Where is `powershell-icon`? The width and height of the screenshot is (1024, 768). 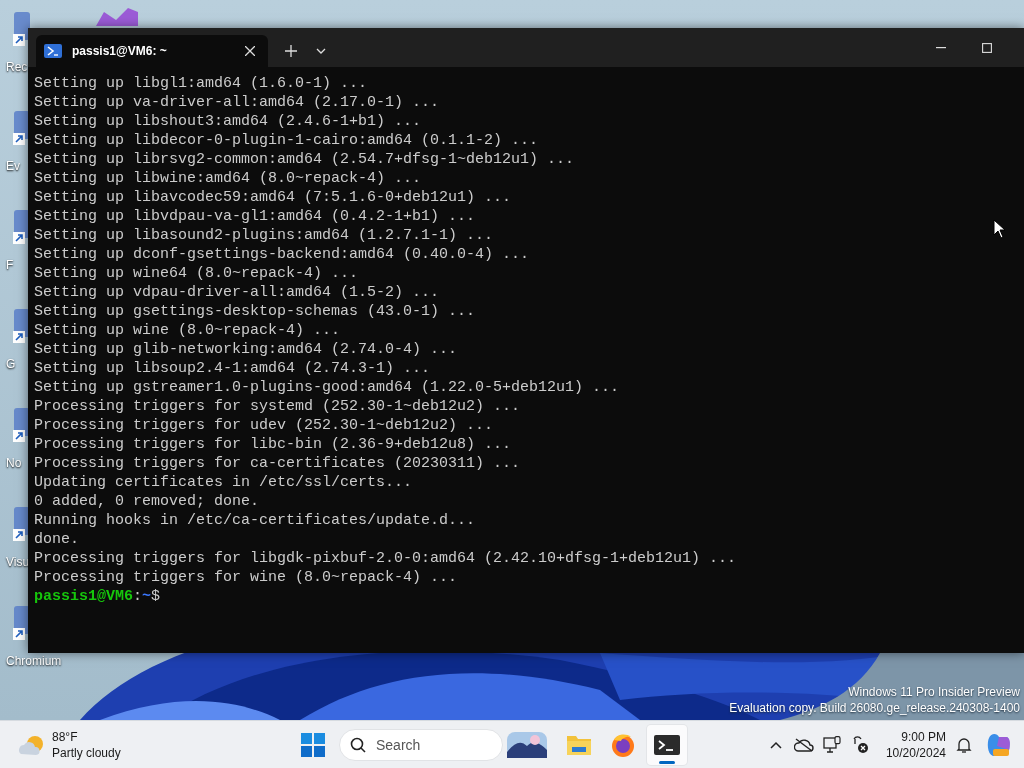 powershell-icon is located at coordinates (53, 51).